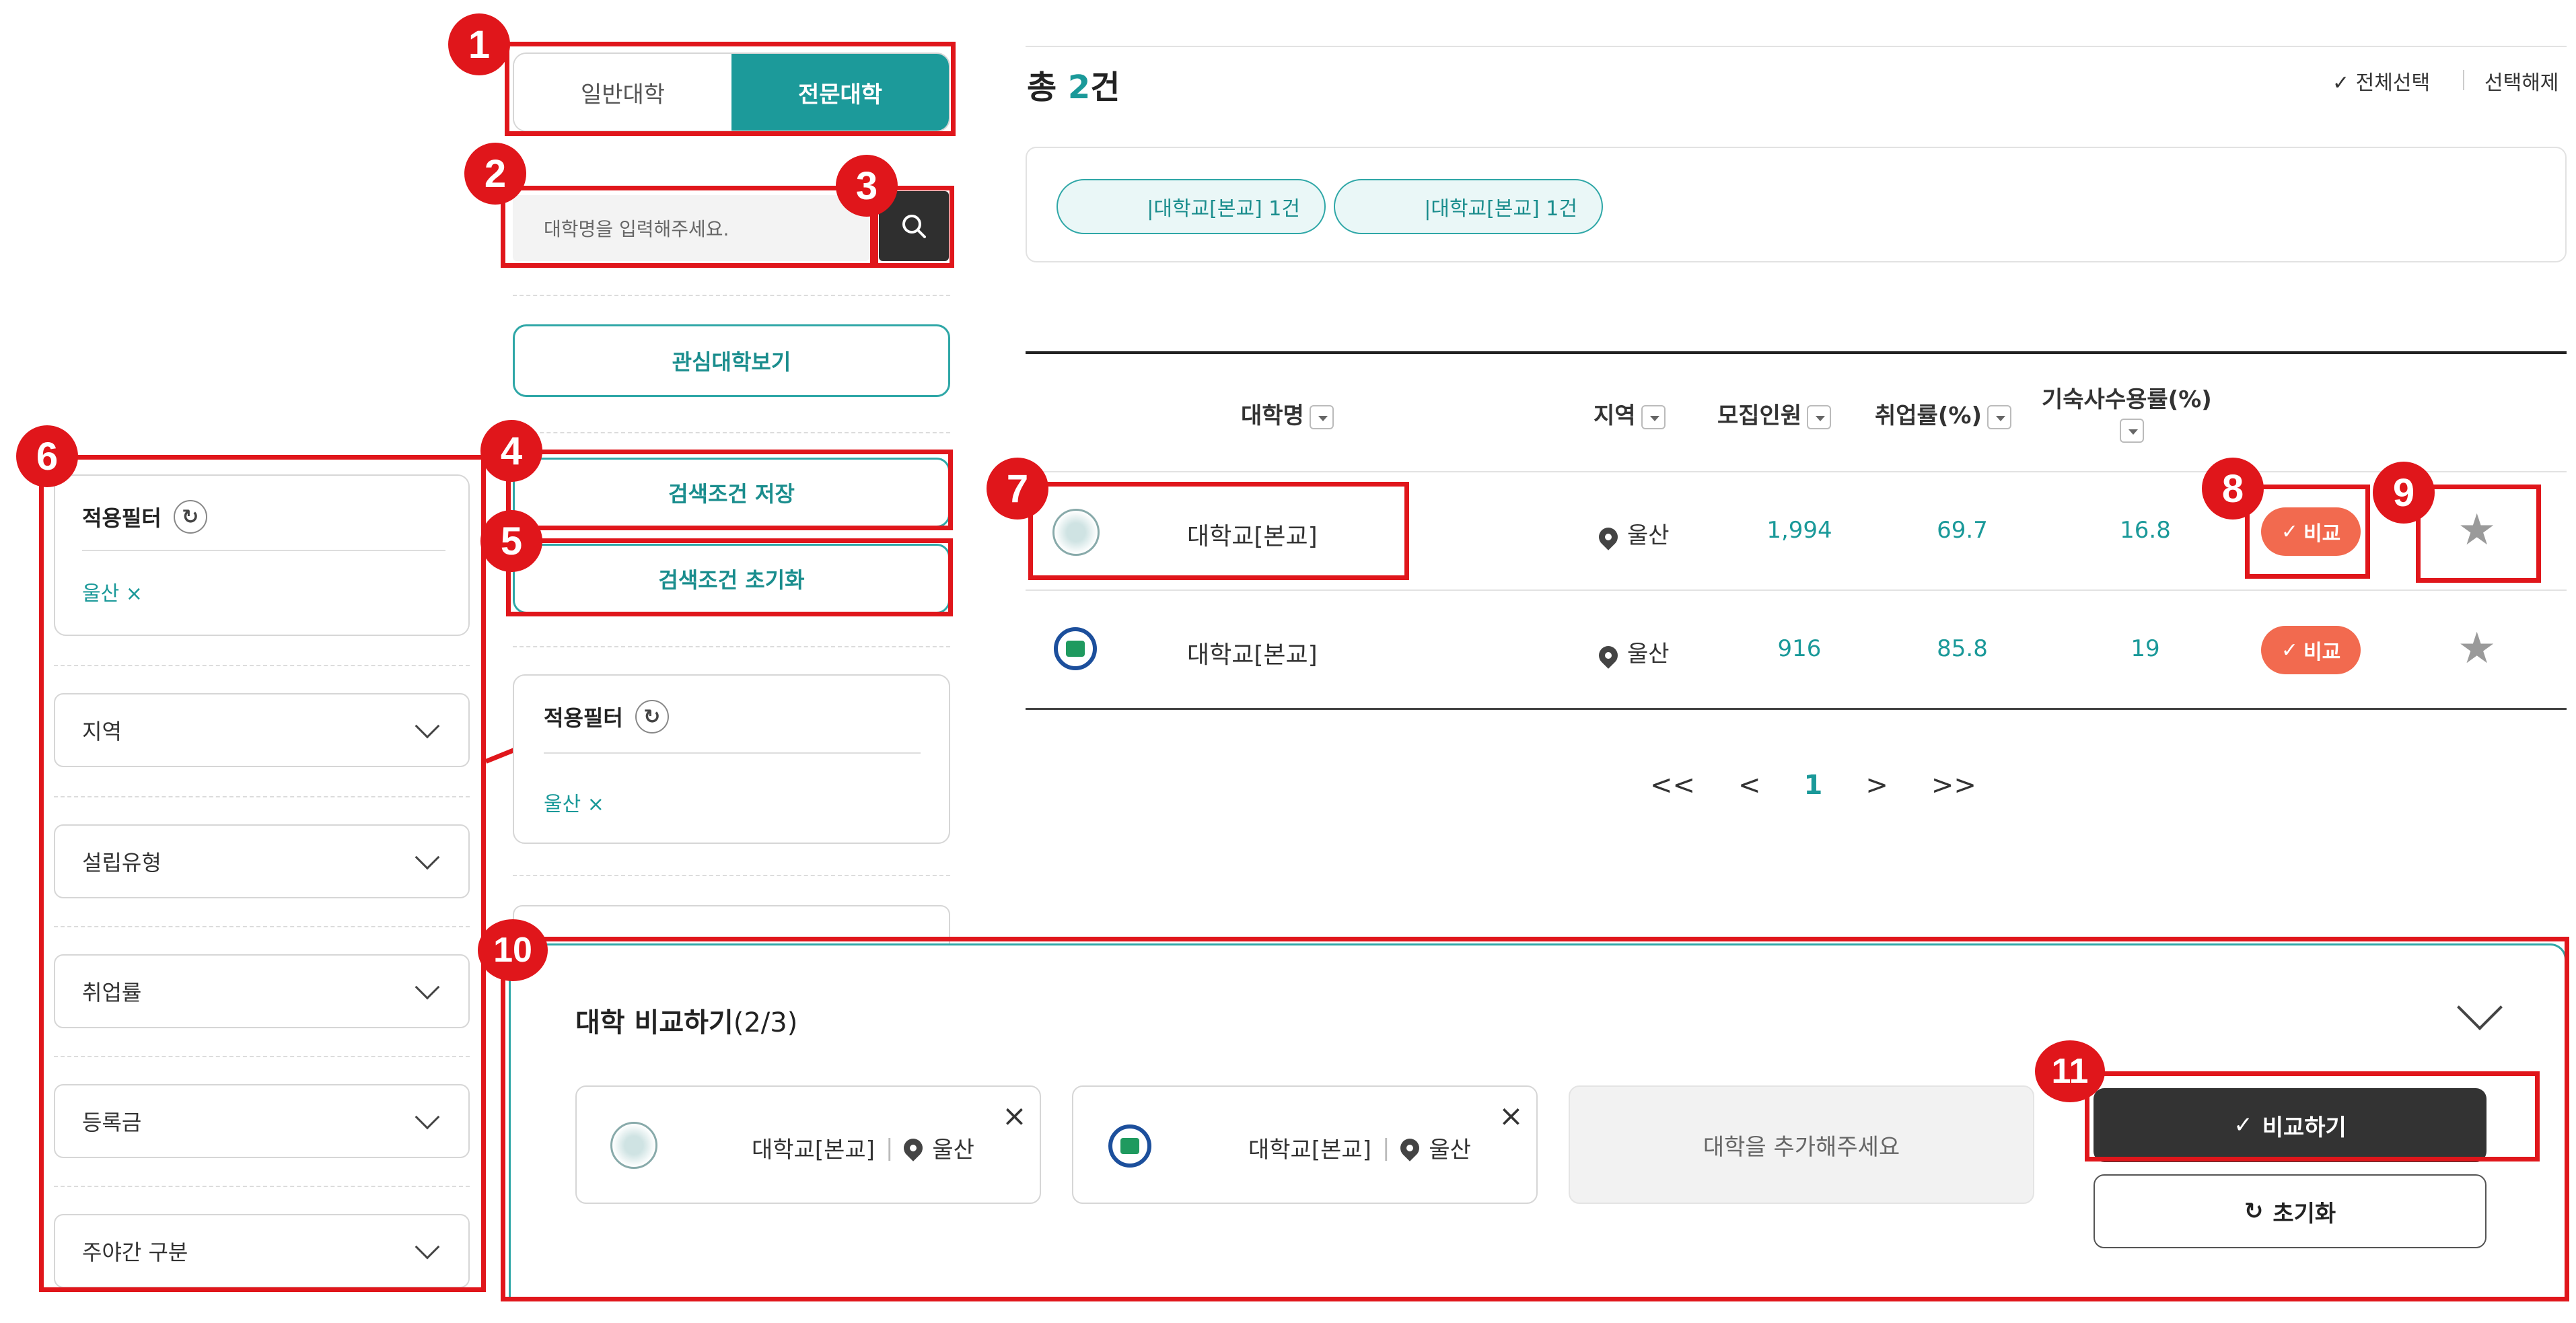 This screenshot has width=2576, height=1323. I want to click on header-dorm-text: 기숙사수용률(%), so click(2127, 399).